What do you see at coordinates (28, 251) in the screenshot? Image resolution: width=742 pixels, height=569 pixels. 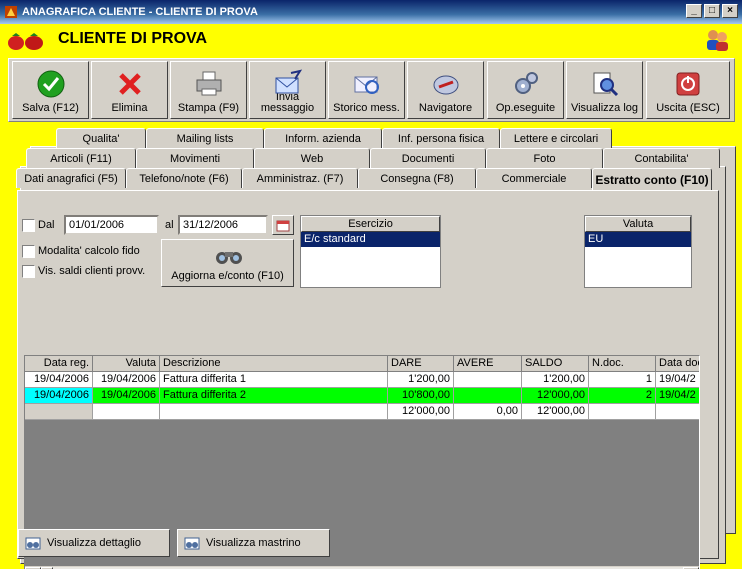 I see `modalita-fido-checkbox` at bounding box center [28, 251].